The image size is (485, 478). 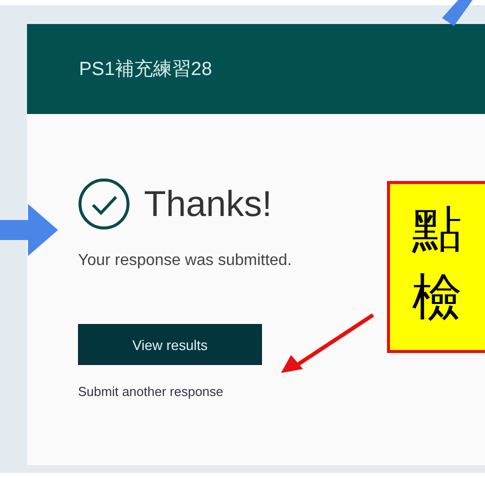 I want to click on thanks-heading: Thanks!, so click(x=208, y=204).